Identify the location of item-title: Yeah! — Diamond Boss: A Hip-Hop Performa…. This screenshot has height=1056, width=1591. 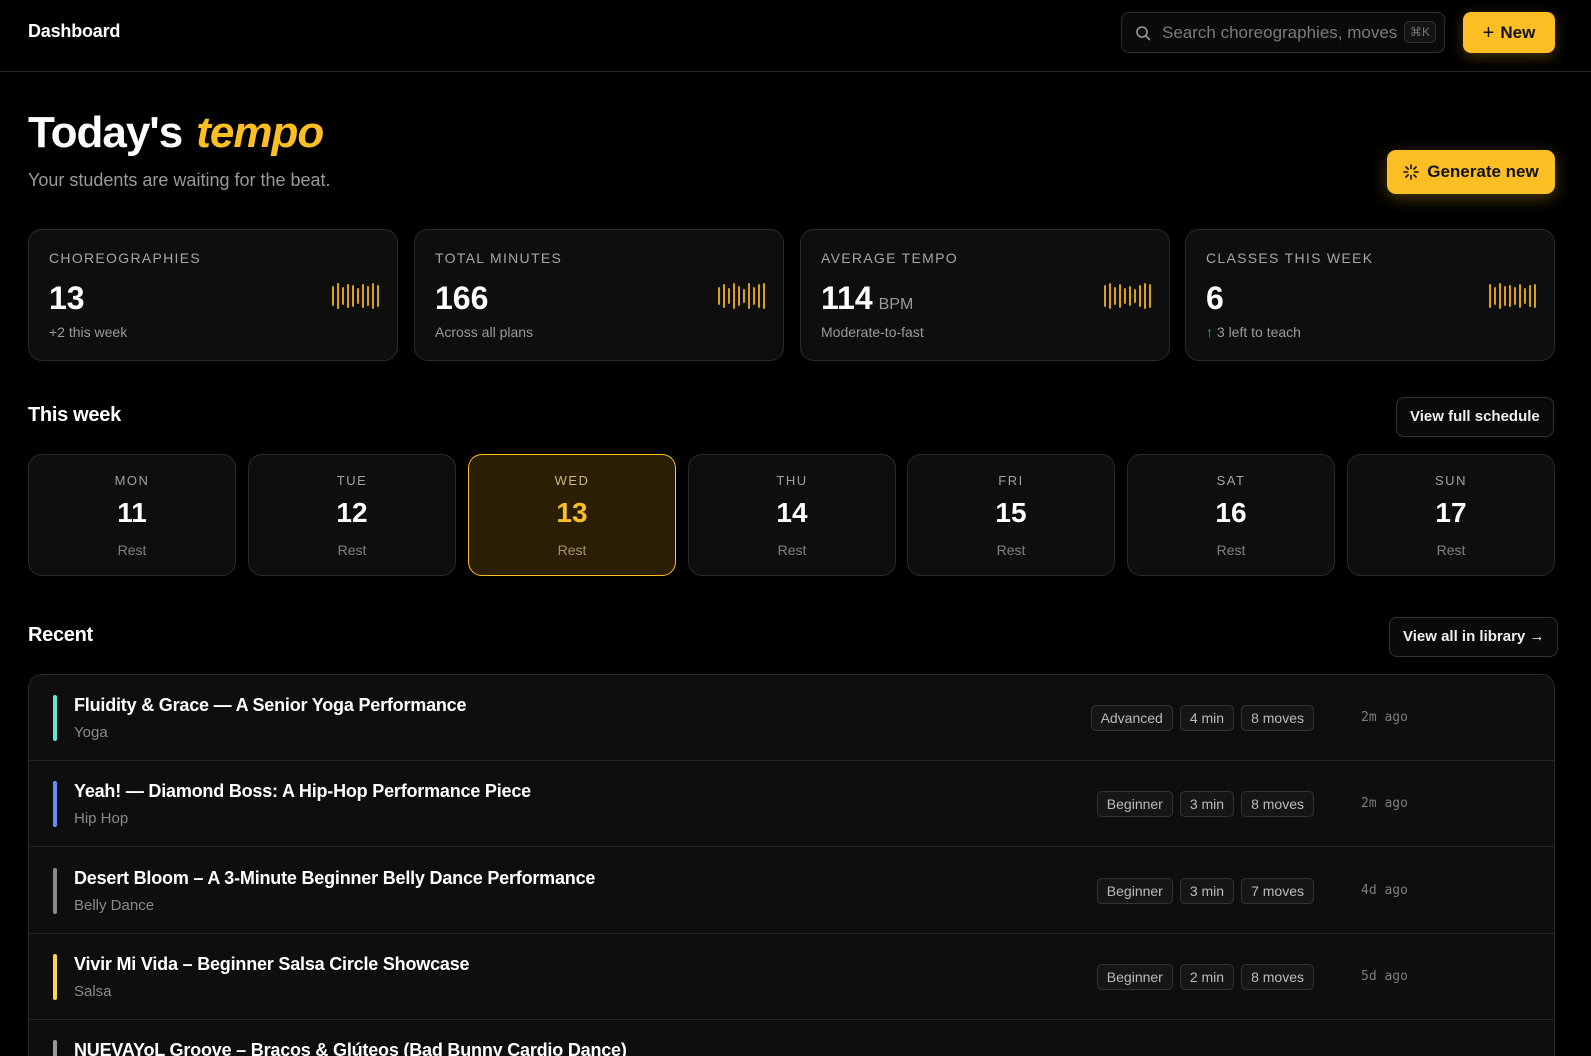
(302, 791).